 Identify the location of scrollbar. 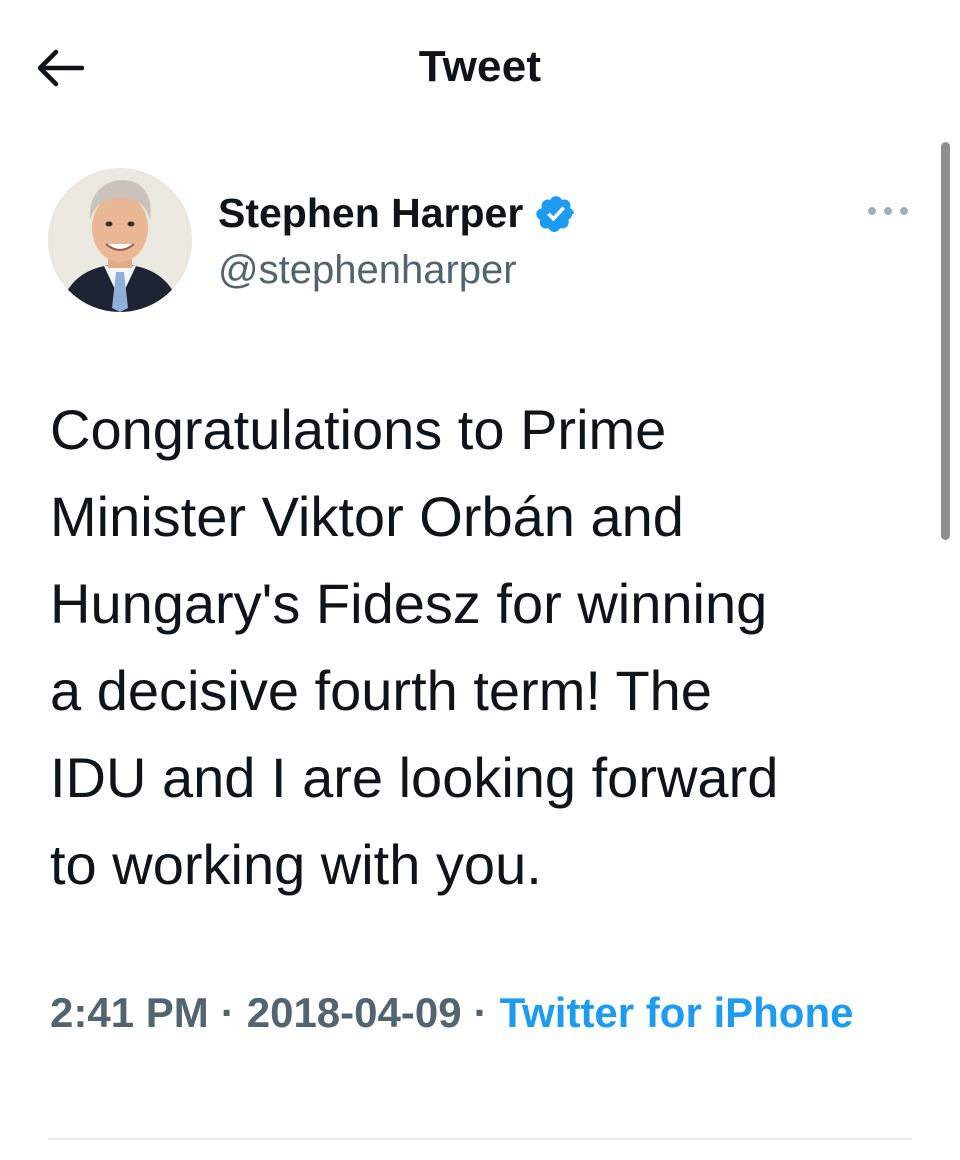
(945, 341).